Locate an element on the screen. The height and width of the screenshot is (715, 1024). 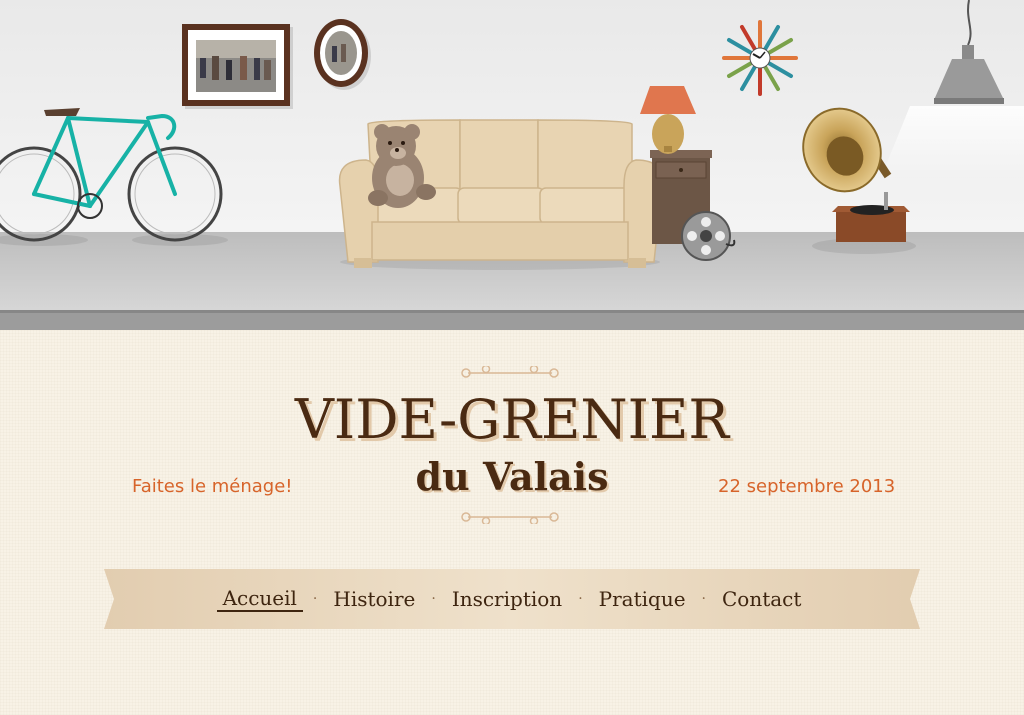
nav-link-inscription: Inscription is located at coordinates (507, 599).